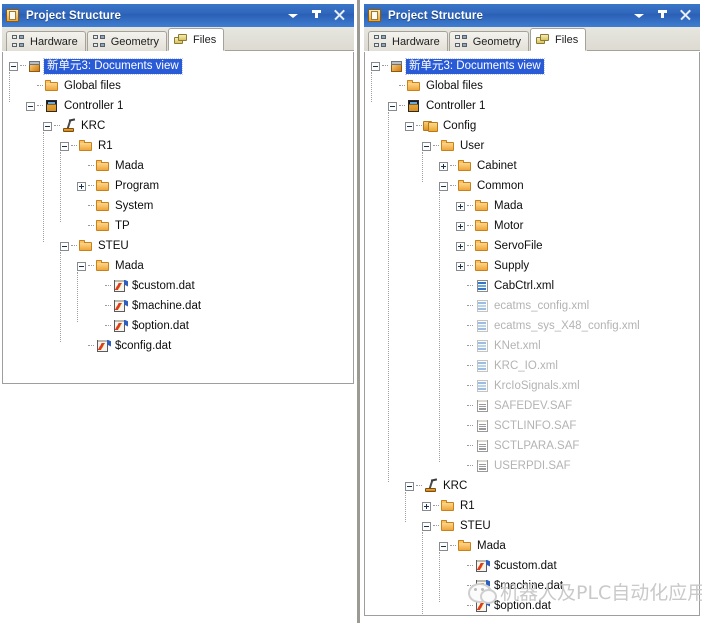  I want to click on tree-item: USERPDI.SAF, so click(534, 466).